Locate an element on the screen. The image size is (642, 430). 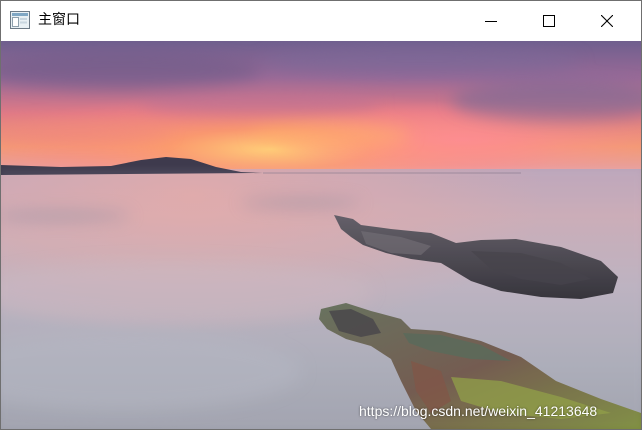
app-window-icon is located at coordinates (20, 20).